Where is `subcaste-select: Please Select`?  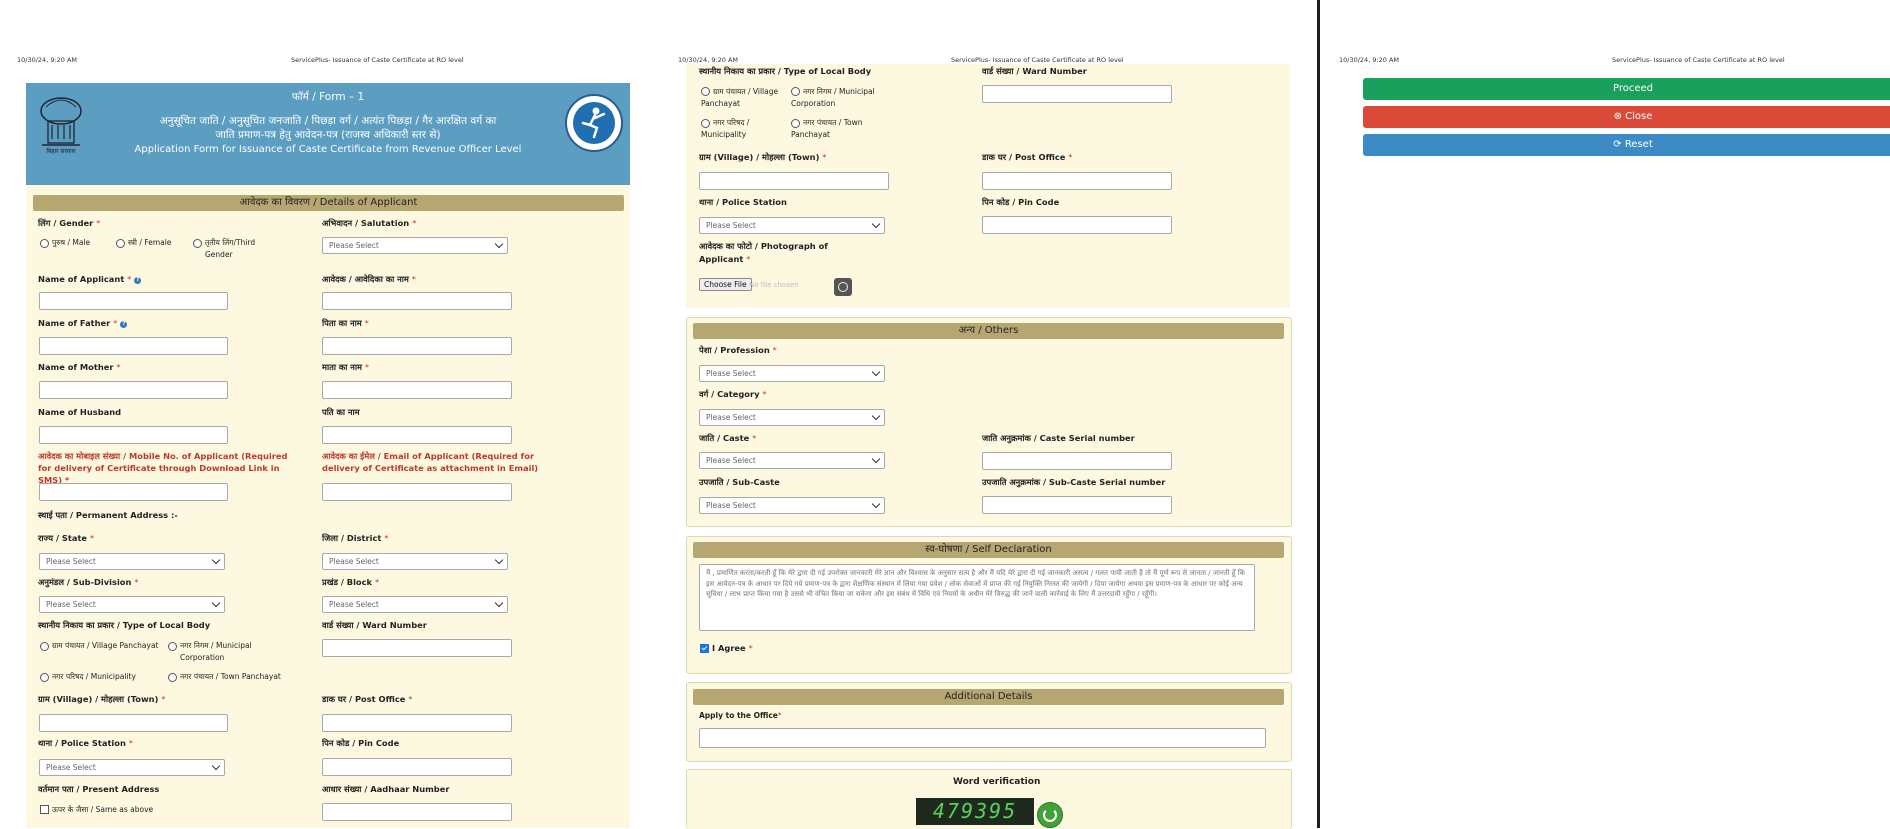
subcaste-select: Please Select is located at coordinates (792, 505).